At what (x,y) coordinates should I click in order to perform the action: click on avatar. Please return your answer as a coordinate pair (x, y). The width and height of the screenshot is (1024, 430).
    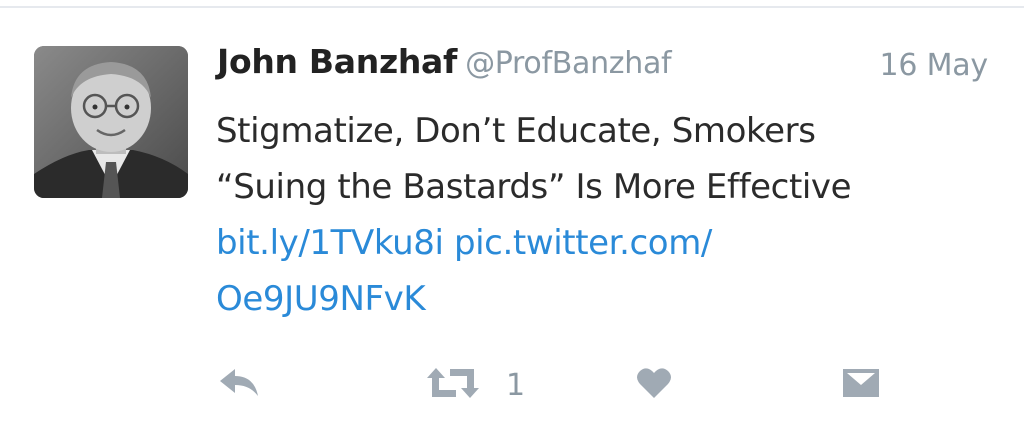
    Looking at the image, I should click on (111, 122).